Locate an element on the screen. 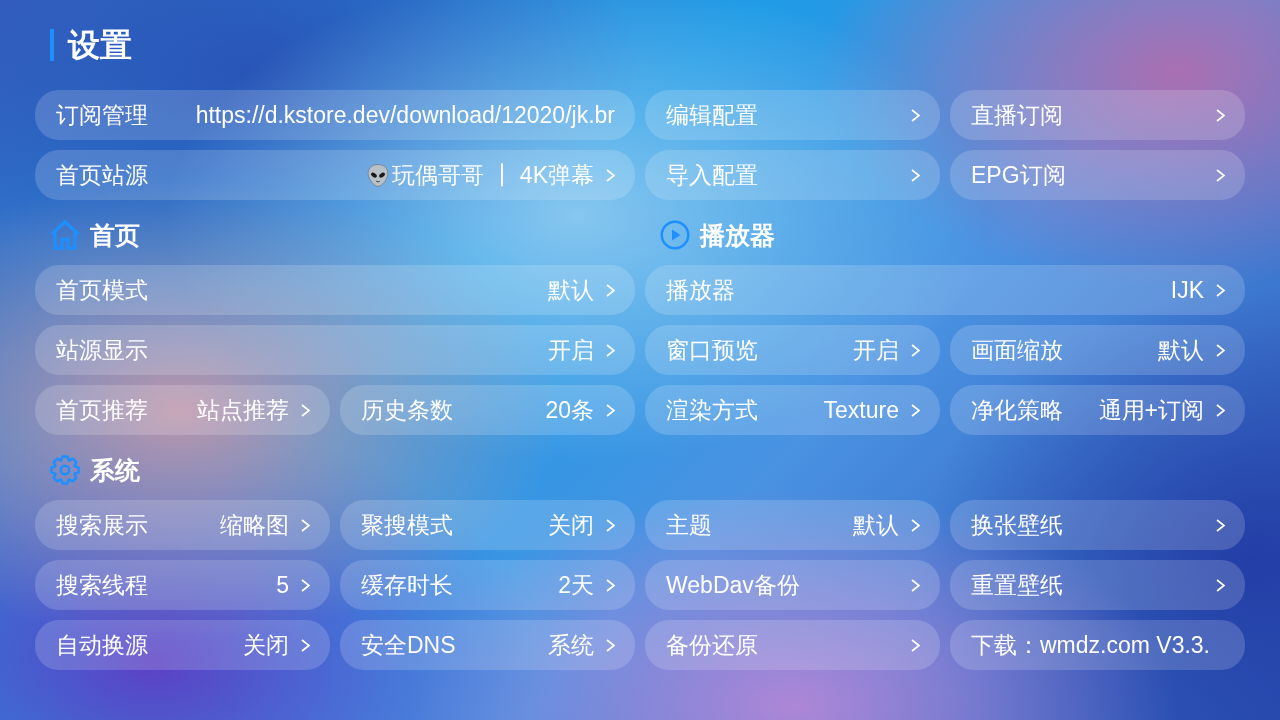 This screenshot has height=720, width=1280. setting-value: 站点推荐 is located at coordinates (243, 410).